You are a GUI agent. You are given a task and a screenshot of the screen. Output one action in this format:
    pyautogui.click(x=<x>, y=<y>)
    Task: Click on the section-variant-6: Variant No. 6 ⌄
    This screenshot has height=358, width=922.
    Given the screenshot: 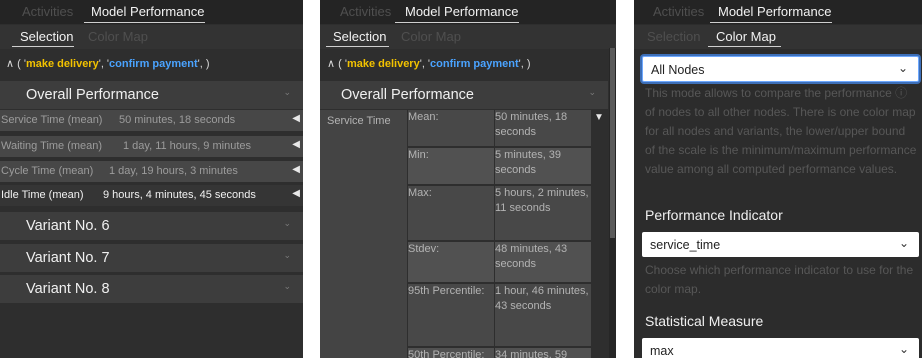 What is the action you would take?
    pyautogui.click(x=151, y=226)
    